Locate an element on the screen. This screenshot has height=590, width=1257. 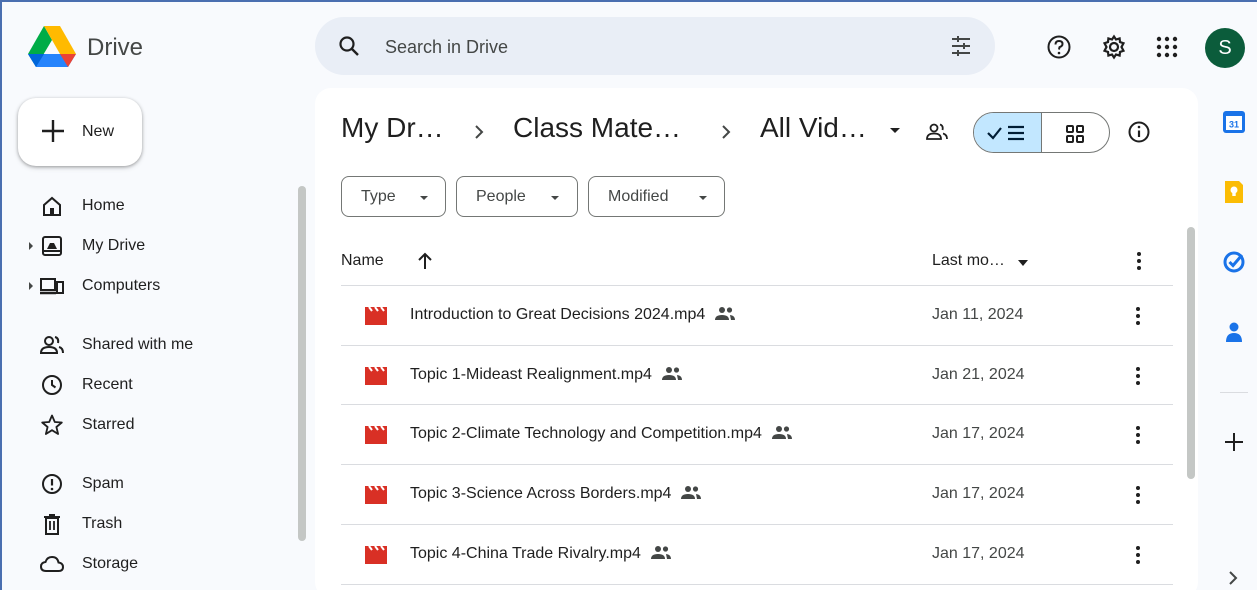
keep-notes-icon is located at coordinates (1234, 192).